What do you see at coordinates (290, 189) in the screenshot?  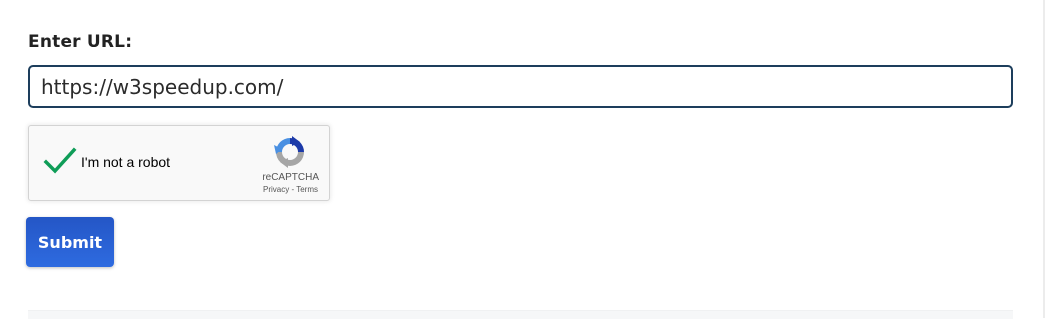 I see `recaptcha-links: Privacy - Terms` at bounding box center [290, 189].